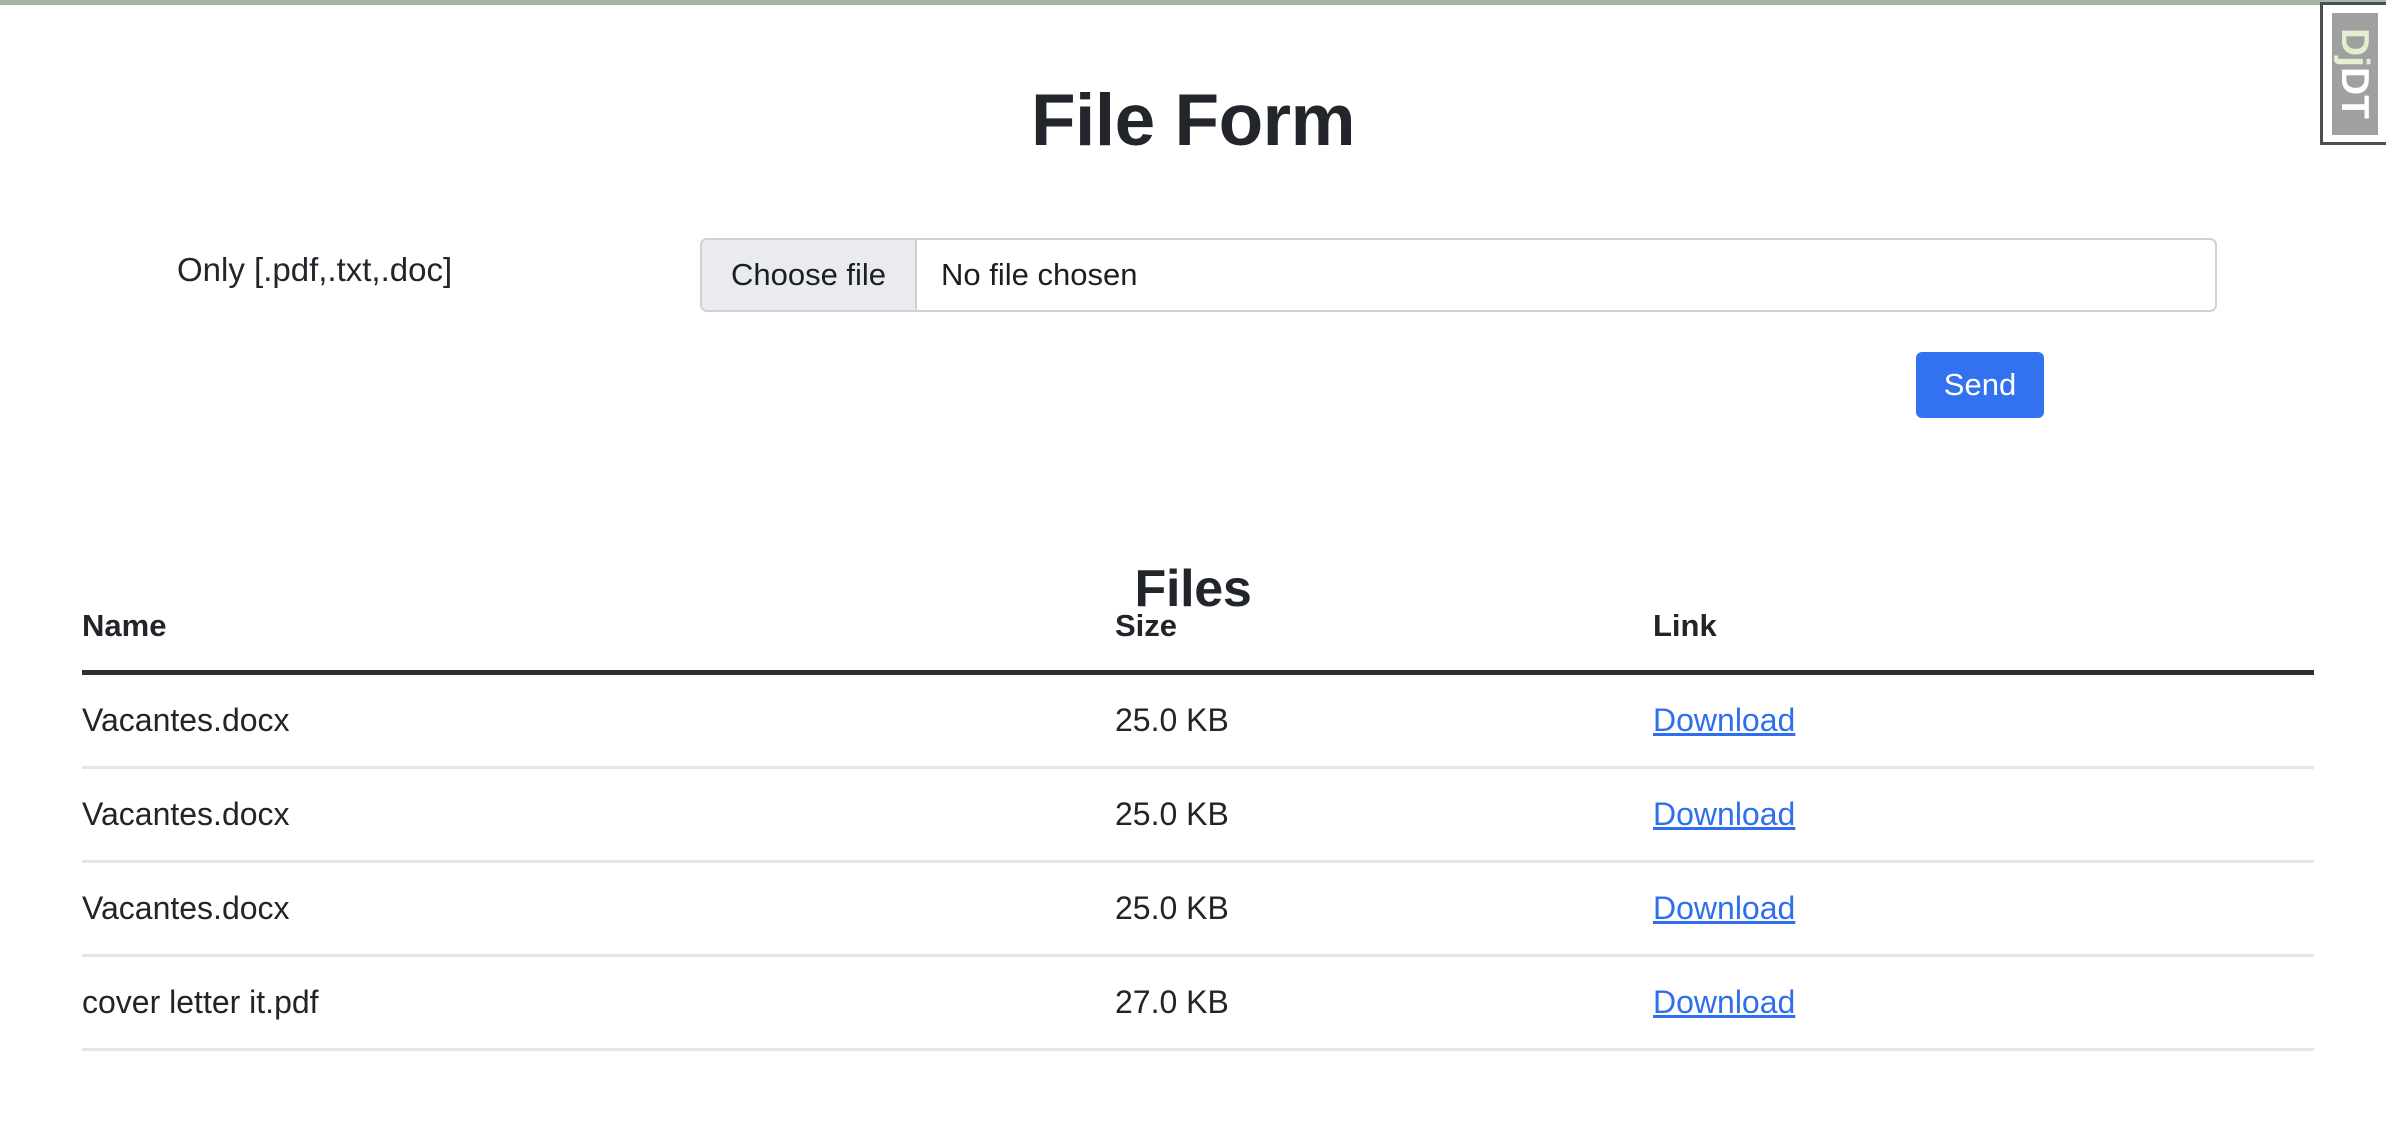 This screenshot has height=1128, width=2386. I want to click on cell-file-name: cover letter it.pdf, so click(598, 1003).